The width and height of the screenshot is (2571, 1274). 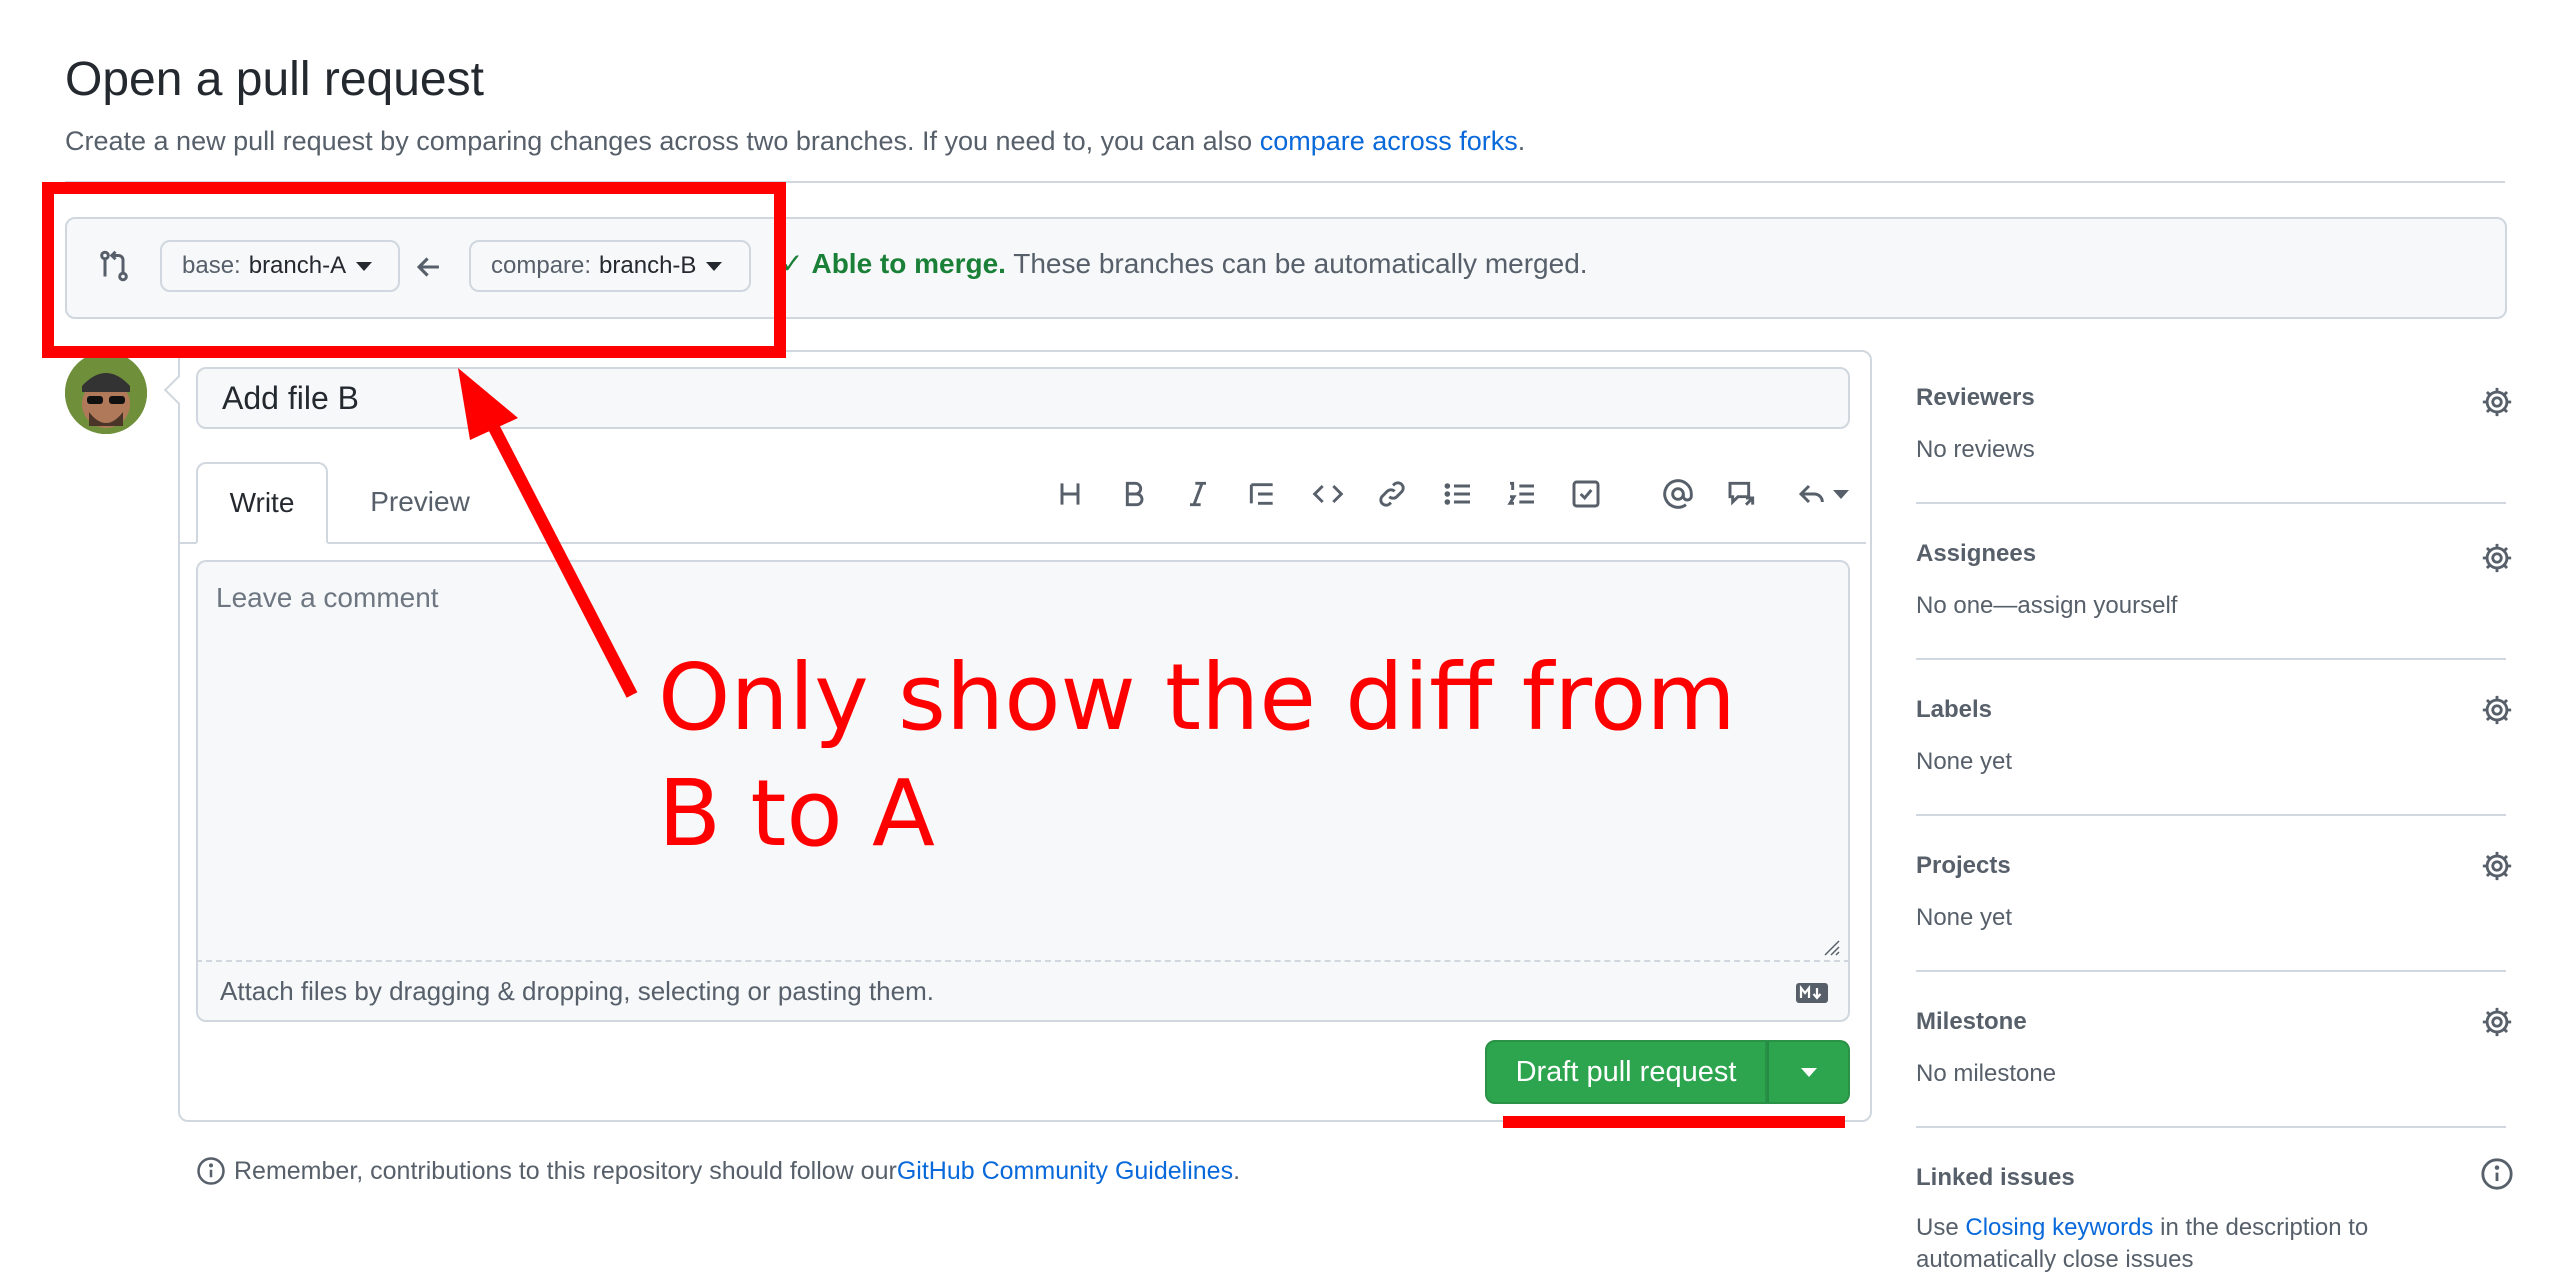 What do you see at coordinates (1941, 1227) in the screenshot?
I see `linked-issues-prefix: Use` at bounding box center [1941, 1227].